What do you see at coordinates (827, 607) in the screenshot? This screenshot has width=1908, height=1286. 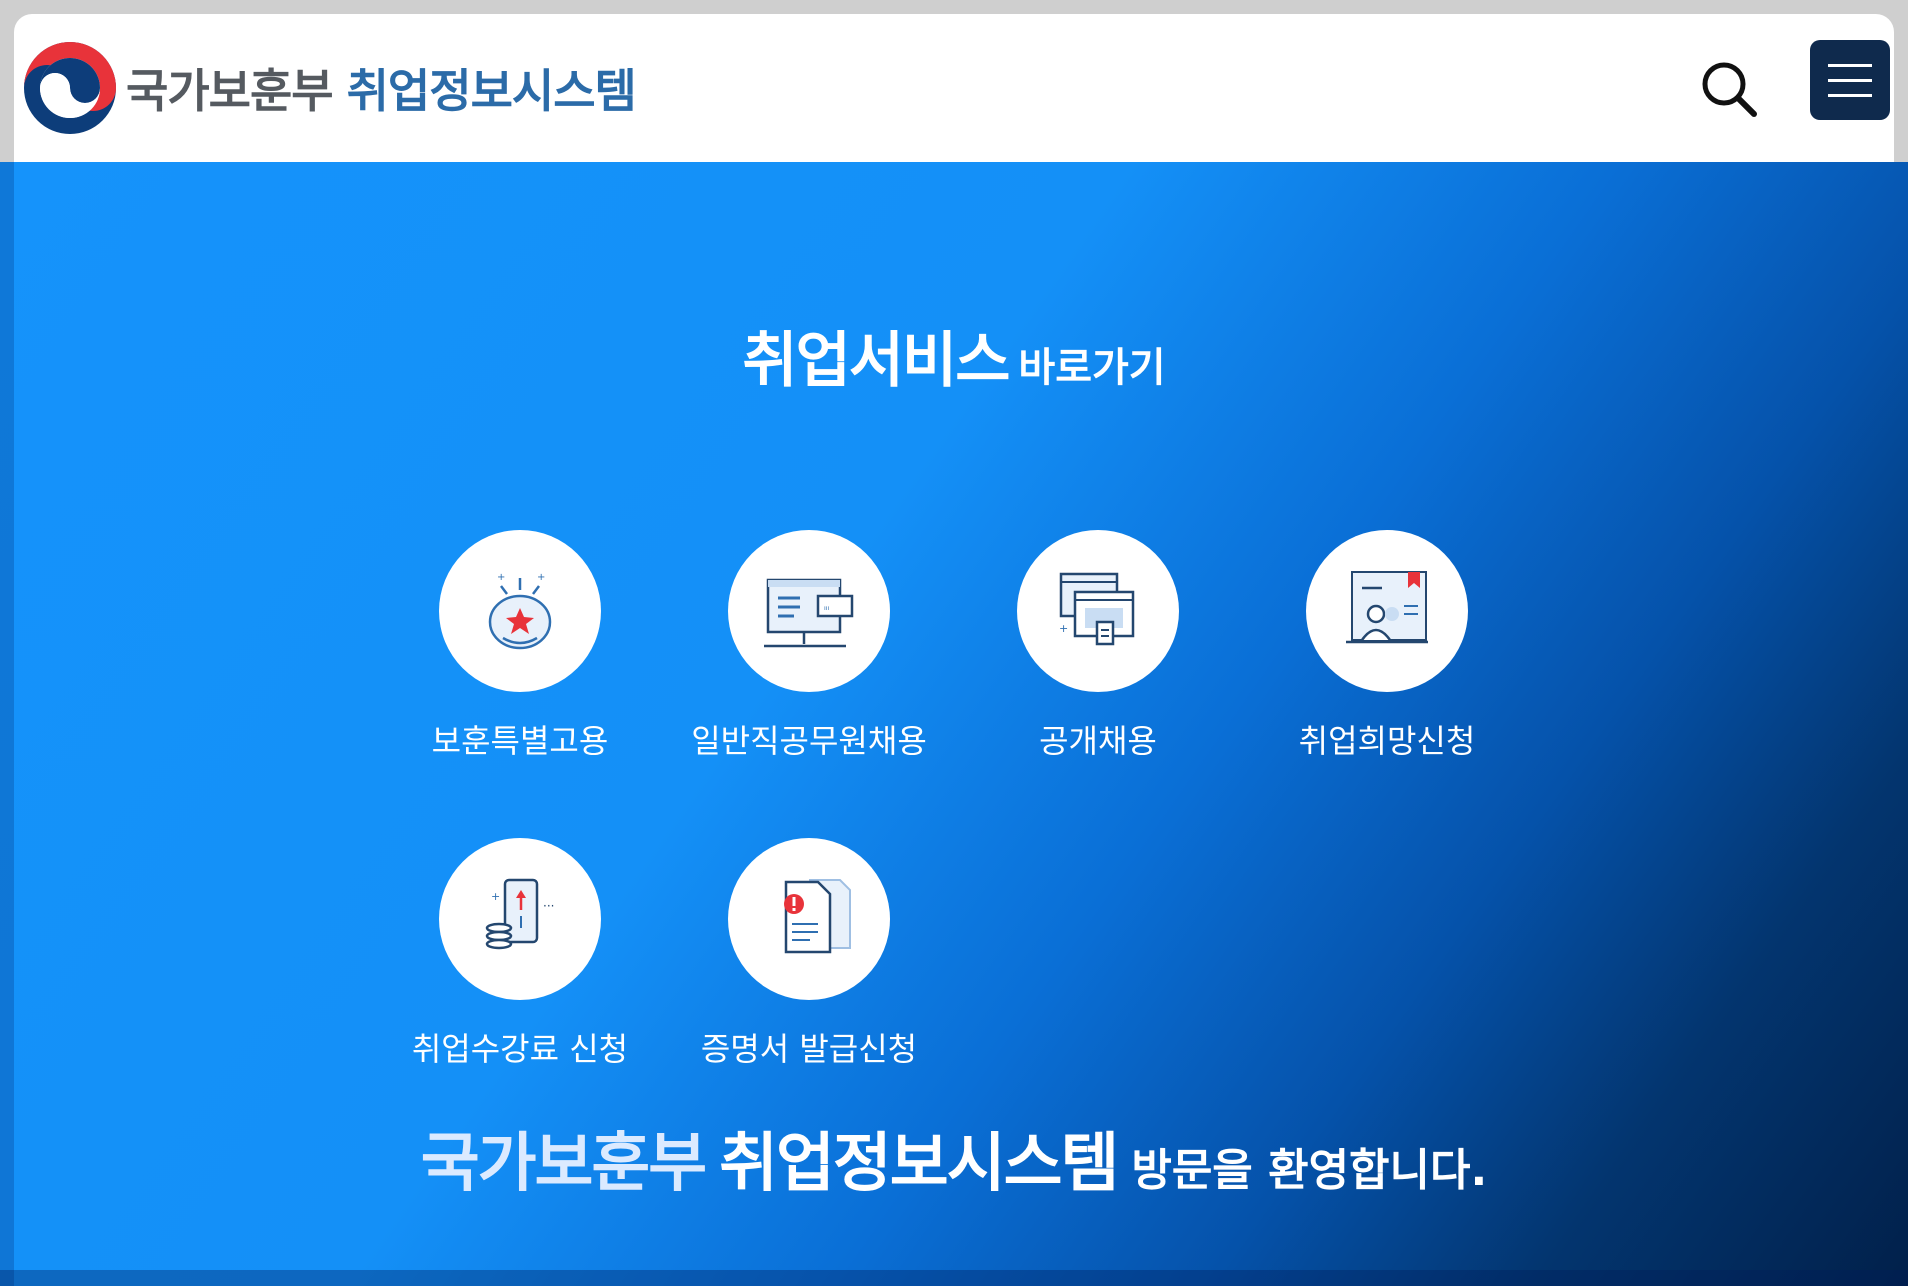 I see `svg-text: ᵢᵢᵢ` at bounding box center [827, 607].